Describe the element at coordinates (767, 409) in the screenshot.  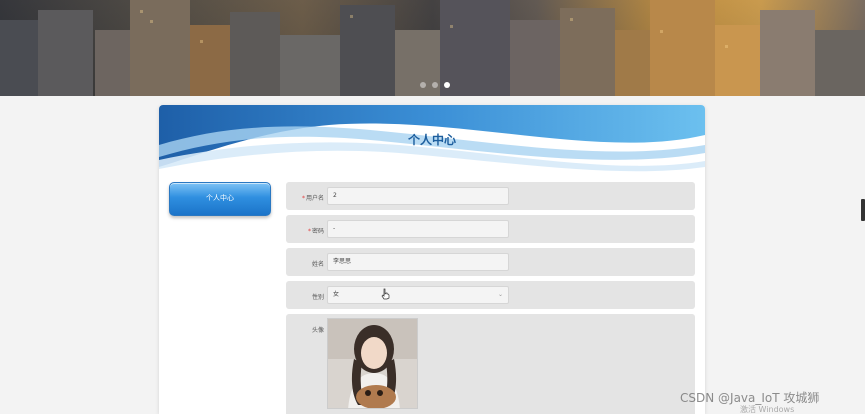
I see `windows-activate-hint: 激活 Windows` at that location.